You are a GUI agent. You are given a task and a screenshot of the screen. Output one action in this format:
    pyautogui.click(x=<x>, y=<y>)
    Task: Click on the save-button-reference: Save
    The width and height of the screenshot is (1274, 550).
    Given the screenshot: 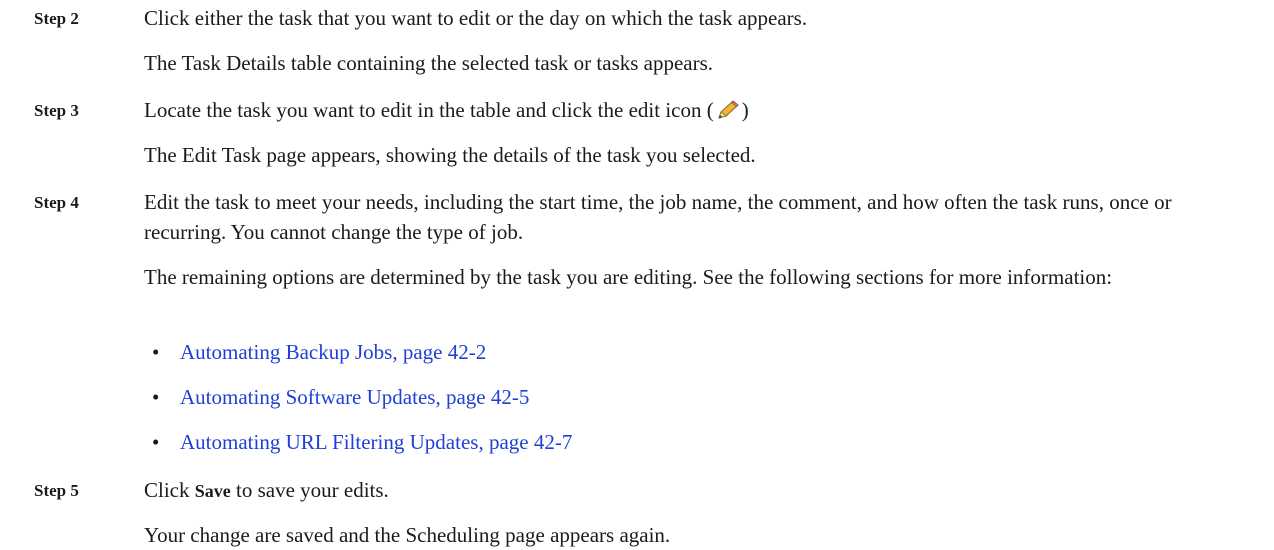 What is the action you would take?
    pyautogui.click(x=212, y=491)
    